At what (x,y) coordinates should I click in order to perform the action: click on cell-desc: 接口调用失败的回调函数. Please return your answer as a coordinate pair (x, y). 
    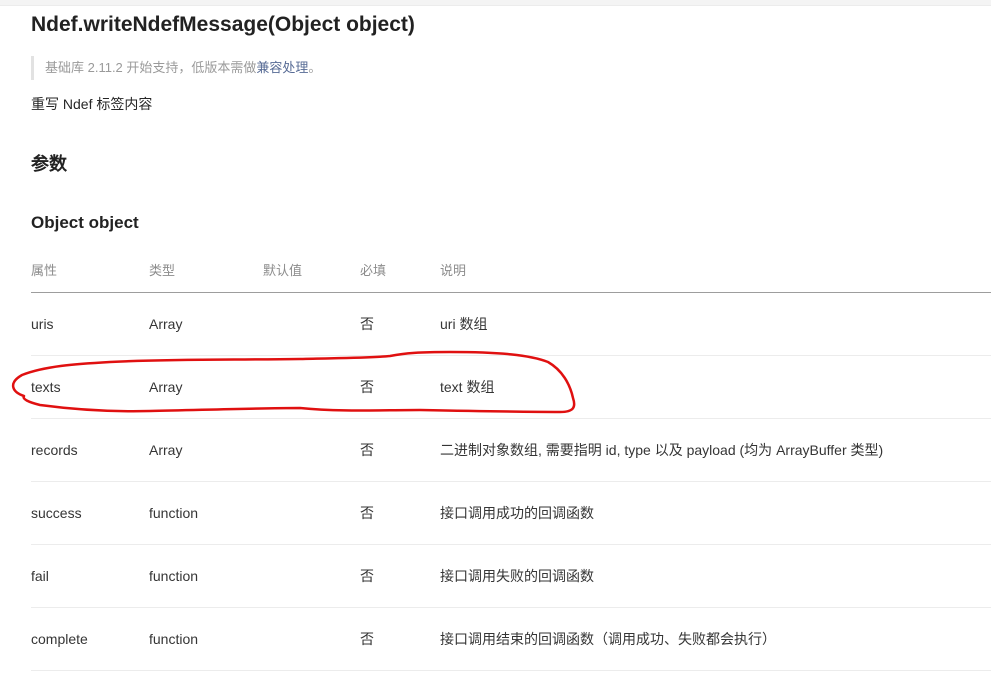
    Looking at the image, I should click on (517, 576).